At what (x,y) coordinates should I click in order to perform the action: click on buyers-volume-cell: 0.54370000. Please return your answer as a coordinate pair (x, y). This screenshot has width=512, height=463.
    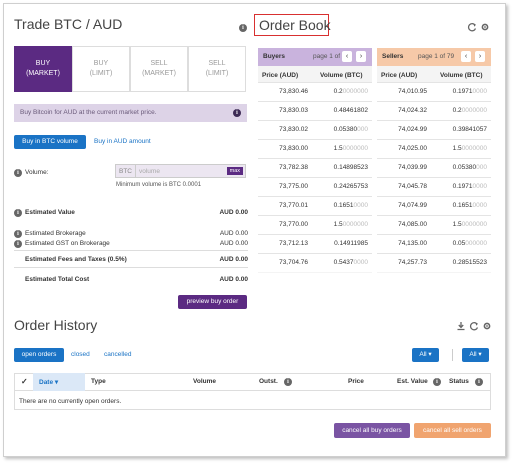
    Looking at the image, I should click on (340, 262).